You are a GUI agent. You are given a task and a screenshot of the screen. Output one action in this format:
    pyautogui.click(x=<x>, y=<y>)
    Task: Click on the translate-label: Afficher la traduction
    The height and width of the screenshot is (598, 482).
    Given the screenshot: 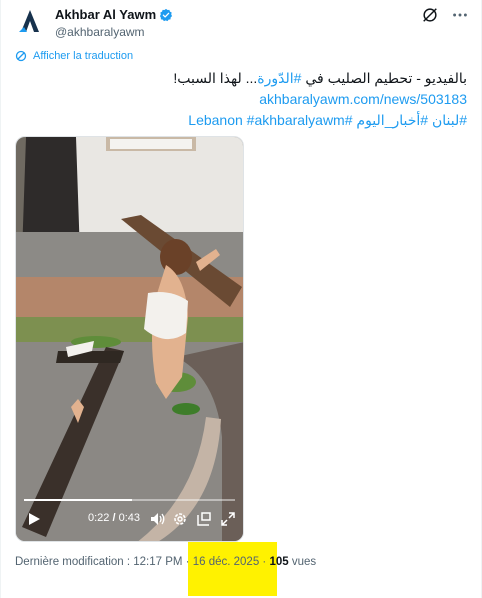 What is the action you would take?
    pyautogui.click(x=83, y=56)
    